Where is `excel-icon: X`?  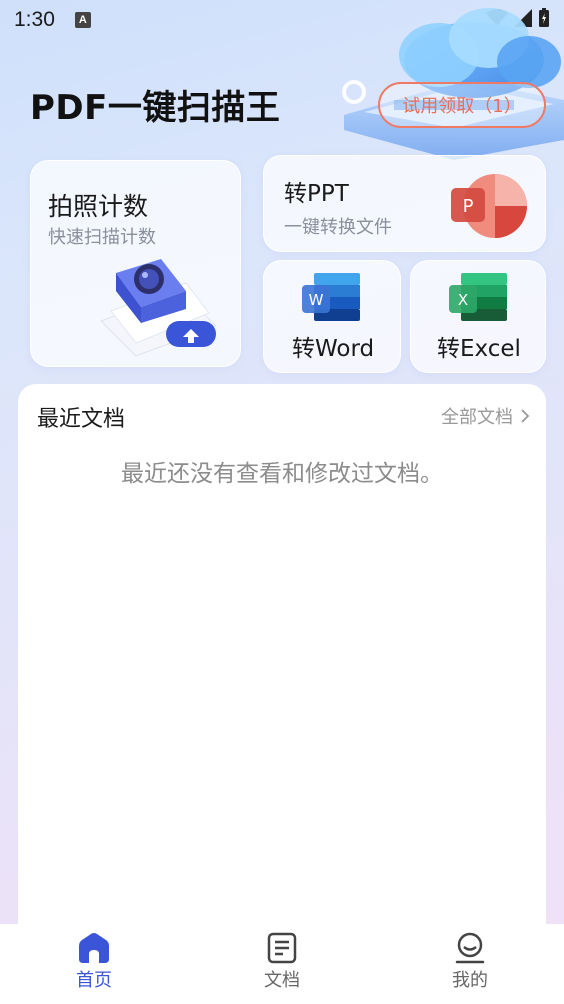
excel-icon: X is located at coordinates (478, 297).